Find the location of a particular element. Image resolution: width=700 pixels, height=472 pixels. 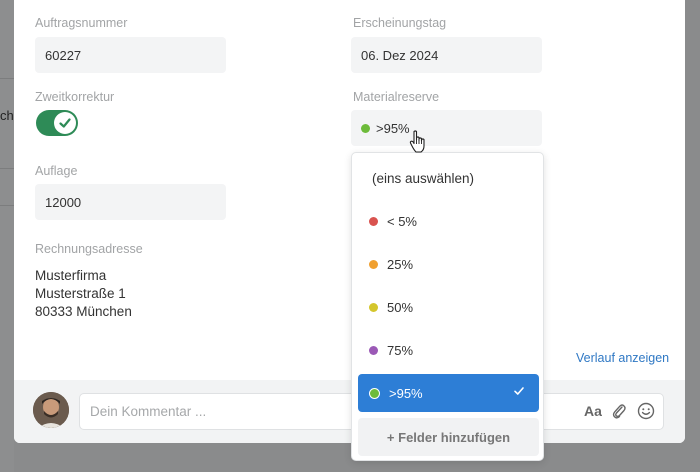

order-number-field: 60227 is located at coordinates (130, 55).